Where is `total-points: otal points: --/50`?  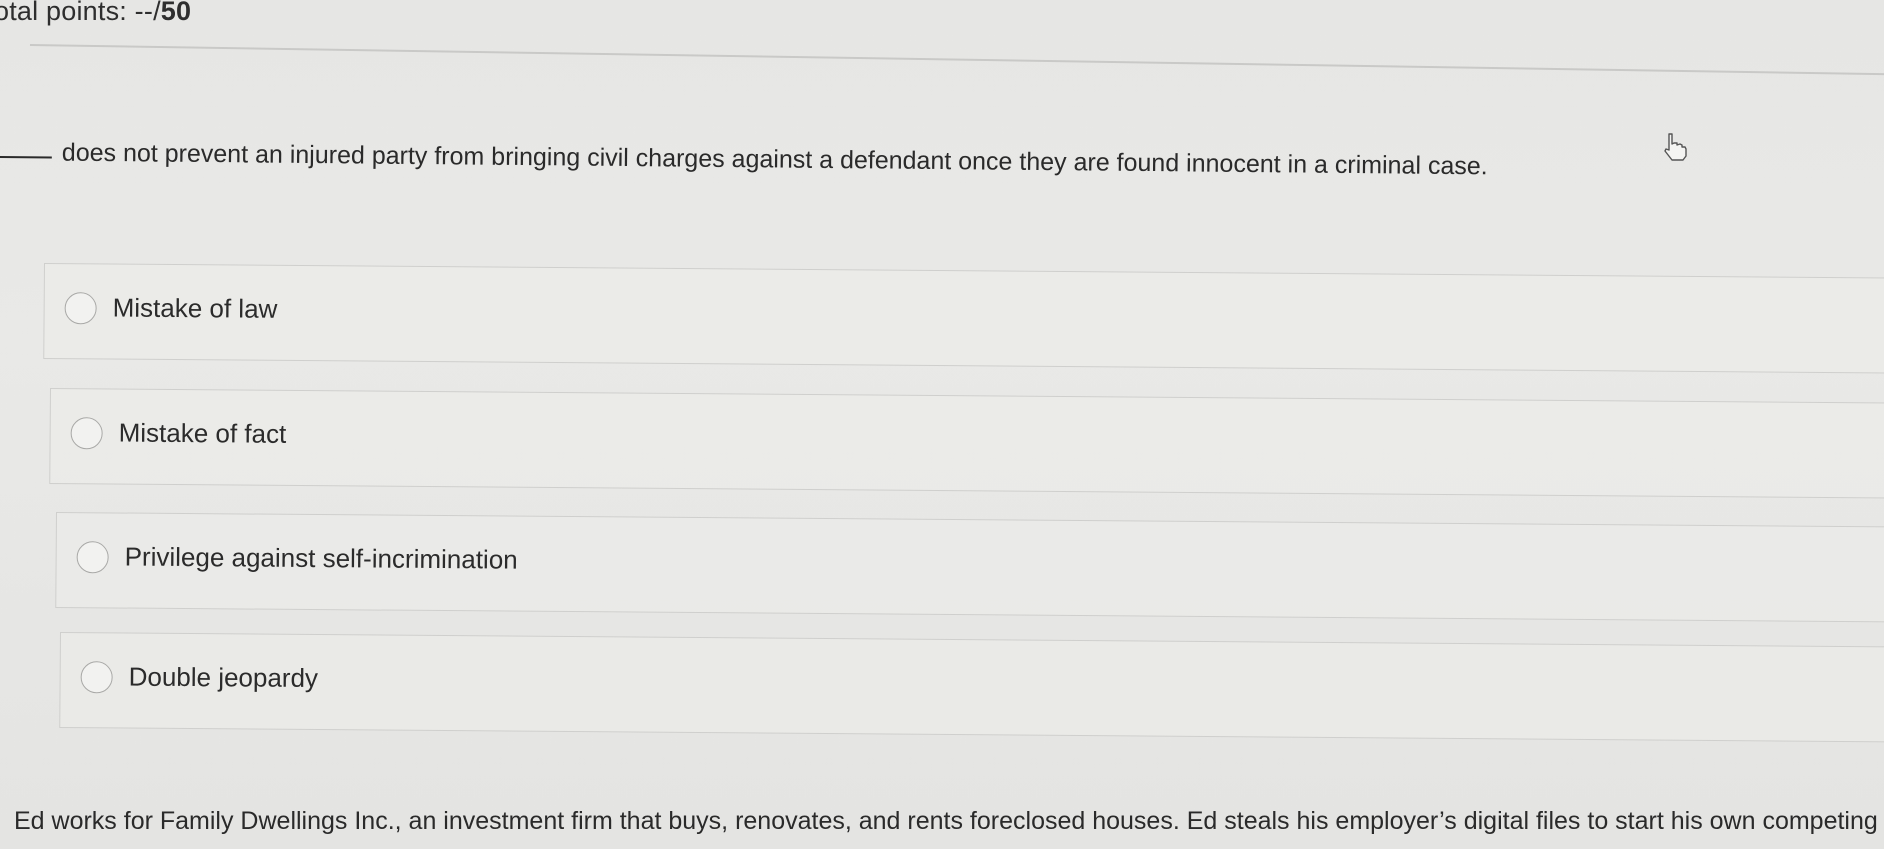
total-points: otal points: --/50 is located at coordinates (95, 13).